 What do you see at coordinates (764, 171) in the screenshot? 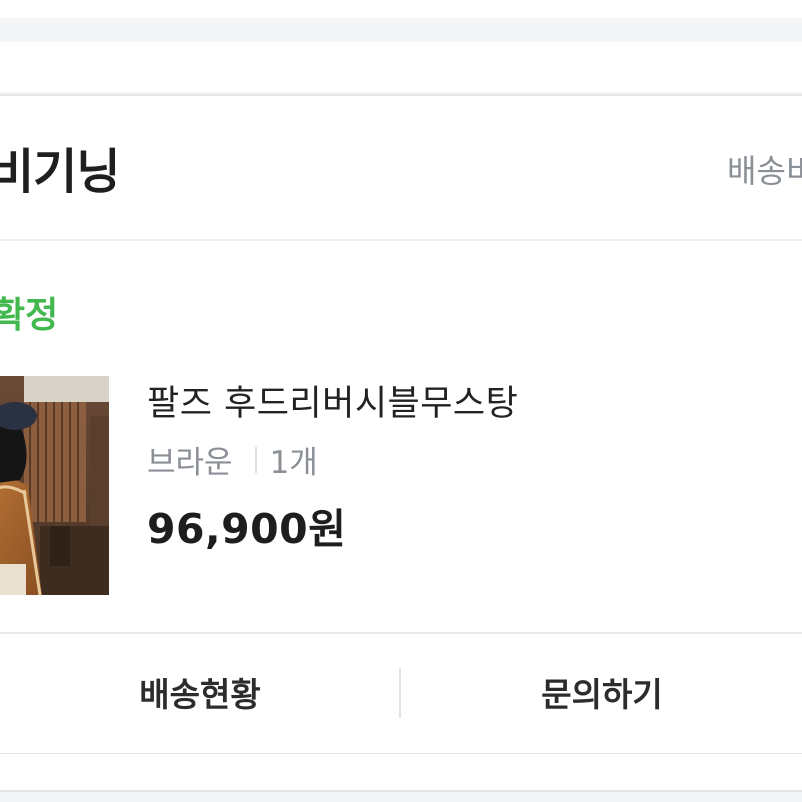
I see `shipping-fee-label: 배송비` at bounding box center [764, 171].